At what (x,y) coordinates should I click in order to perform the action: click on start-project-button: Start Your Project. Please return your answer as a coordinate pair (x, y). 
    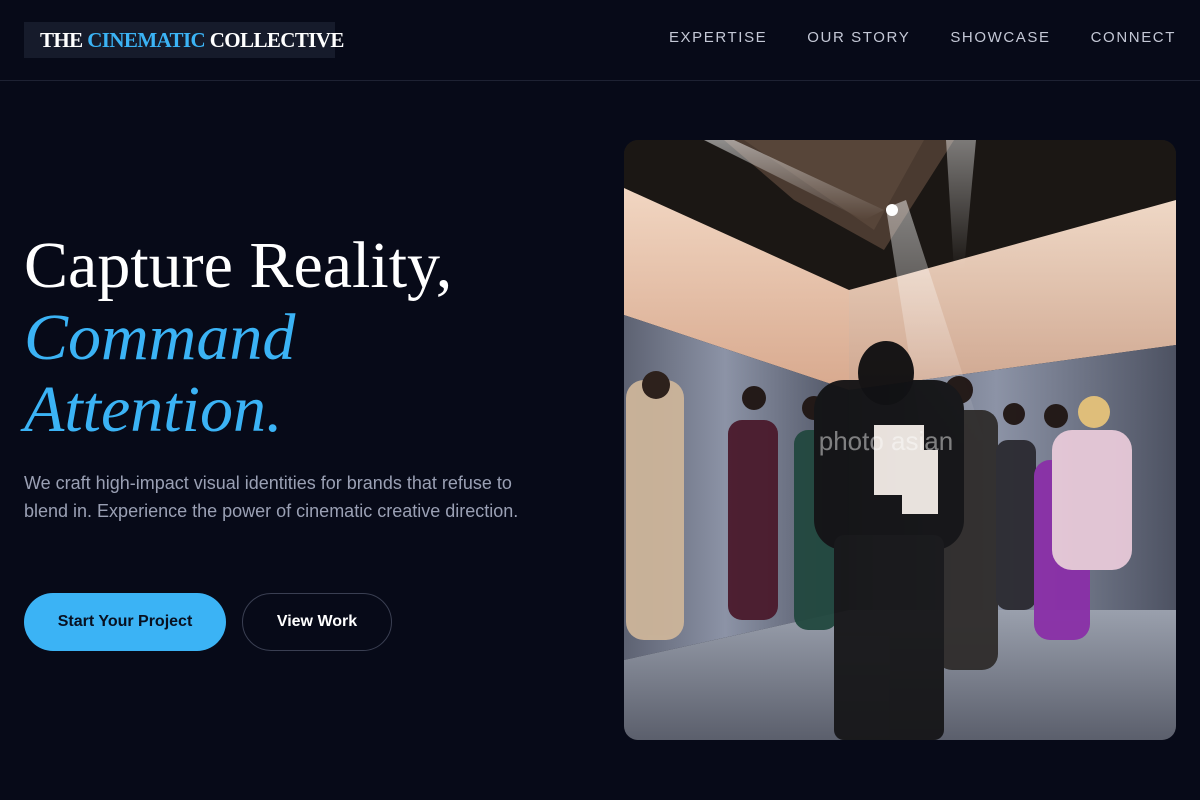
    Looking at the image, I should click on (125, 622).